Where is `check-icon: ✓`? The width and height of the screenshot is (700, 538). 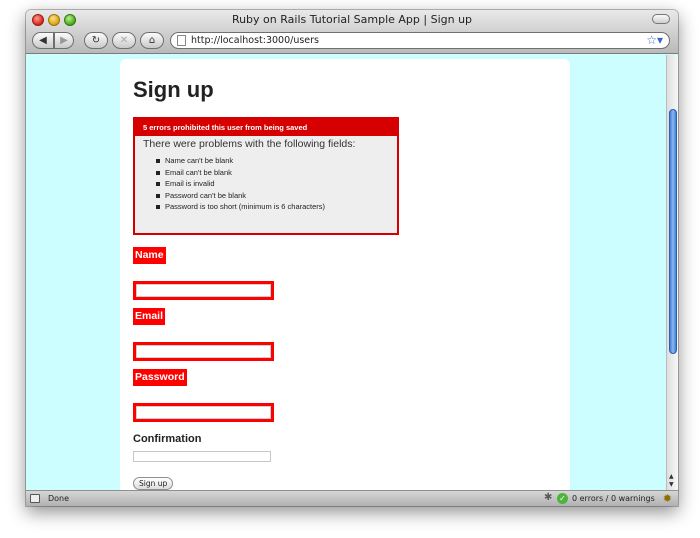 check-icon: ✓ is located at coordinates (562, 498).